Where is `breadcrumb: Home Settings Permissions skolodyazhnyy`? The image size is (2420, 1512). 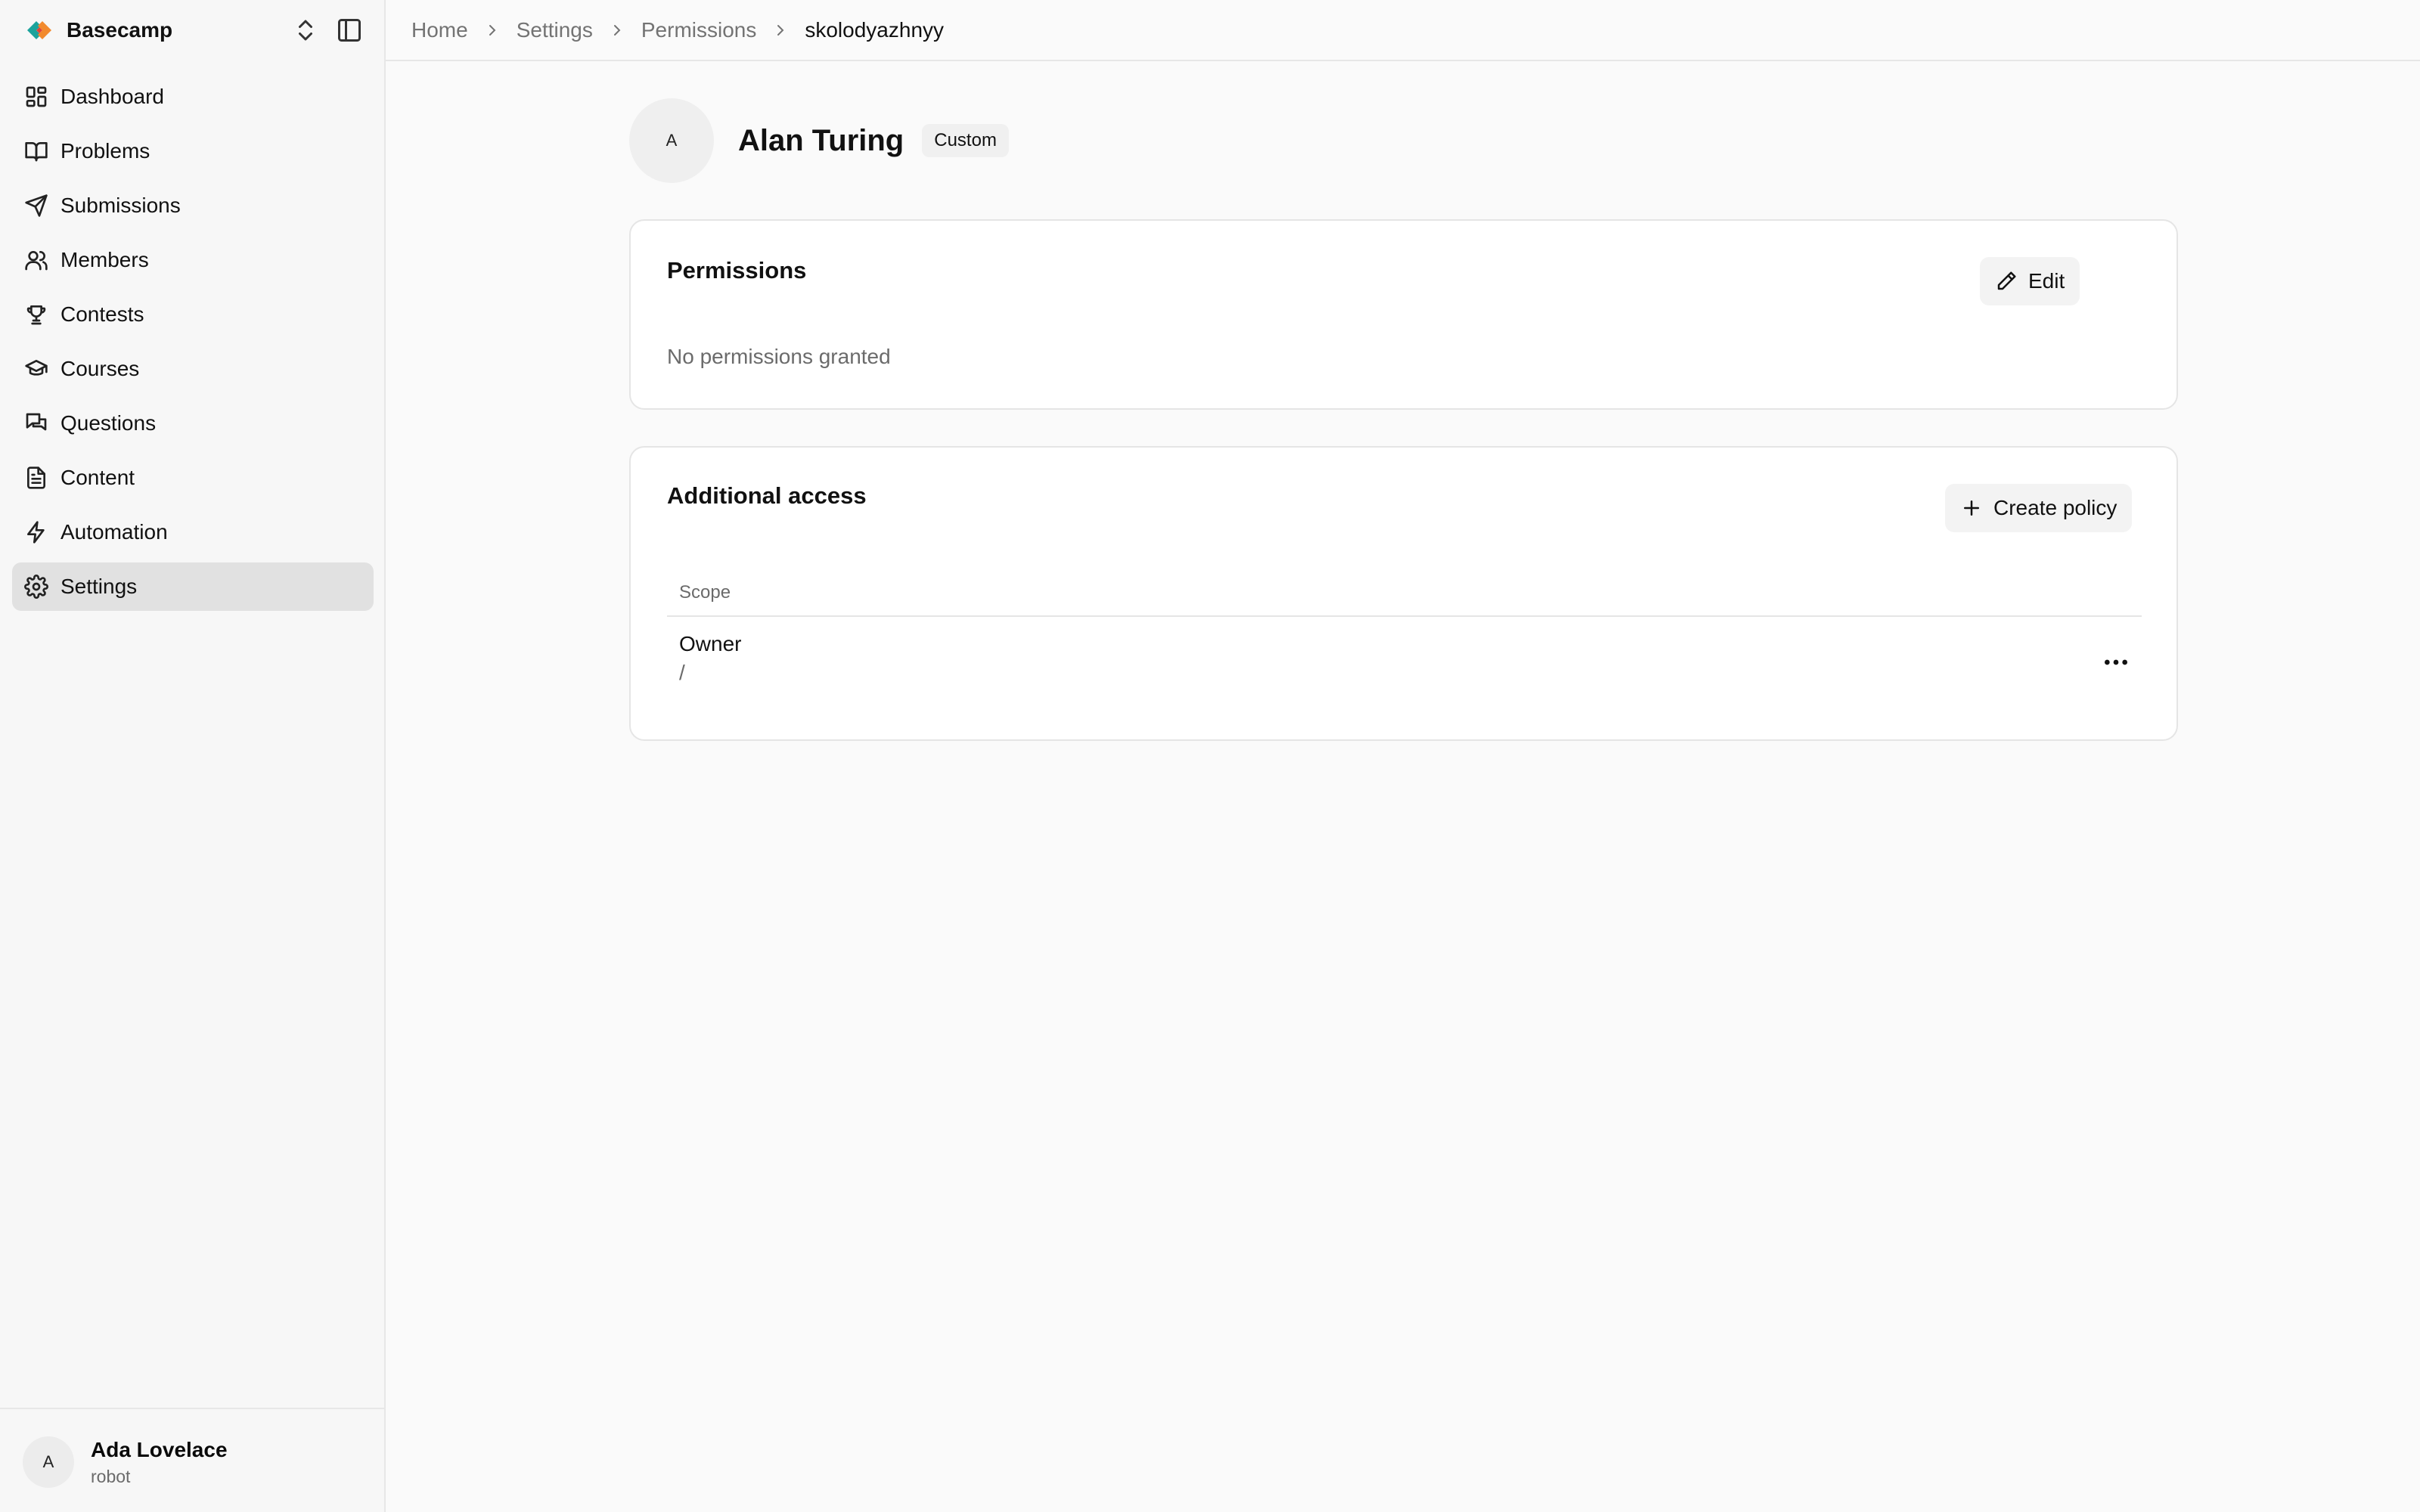 breadcrumb: Home Settings Permissions skolodyazhnyy is located at coordinates (677, 30).